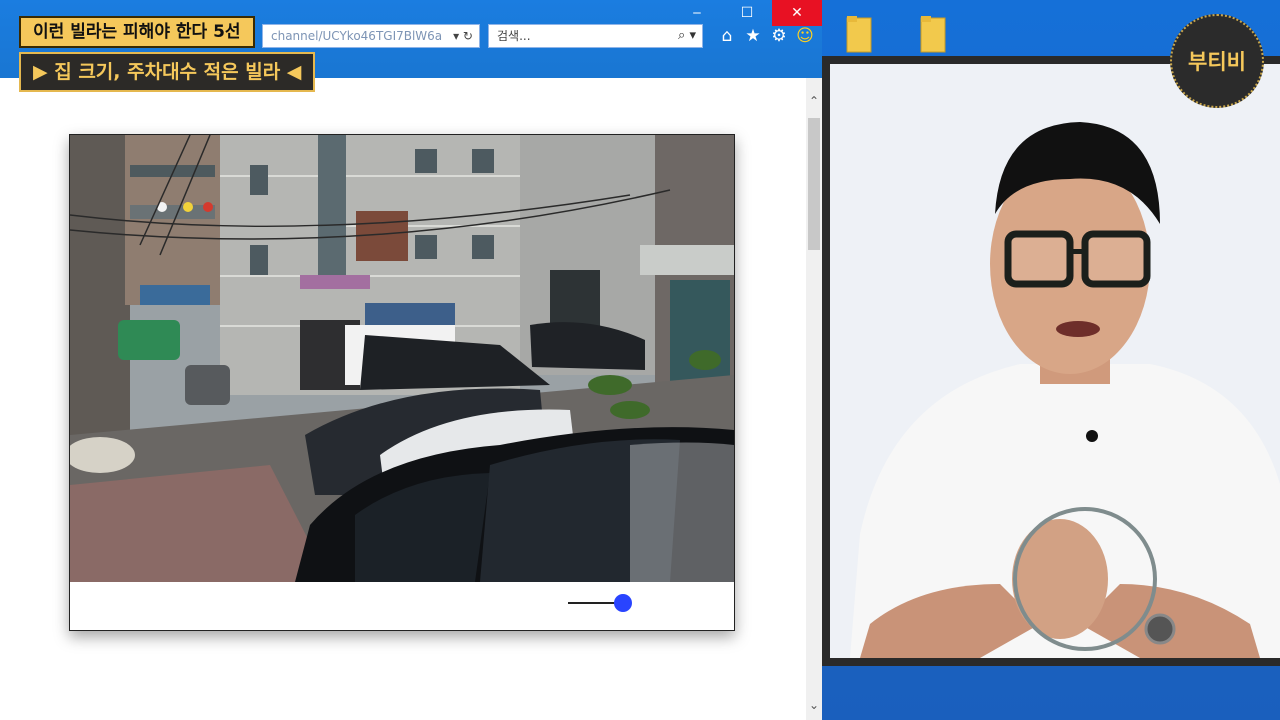  What do you see at coordinates (814, 399) in the screenshot?
I see `vertical-scrollbar: ⌃ ⌄` at bounding box center [814, 399].